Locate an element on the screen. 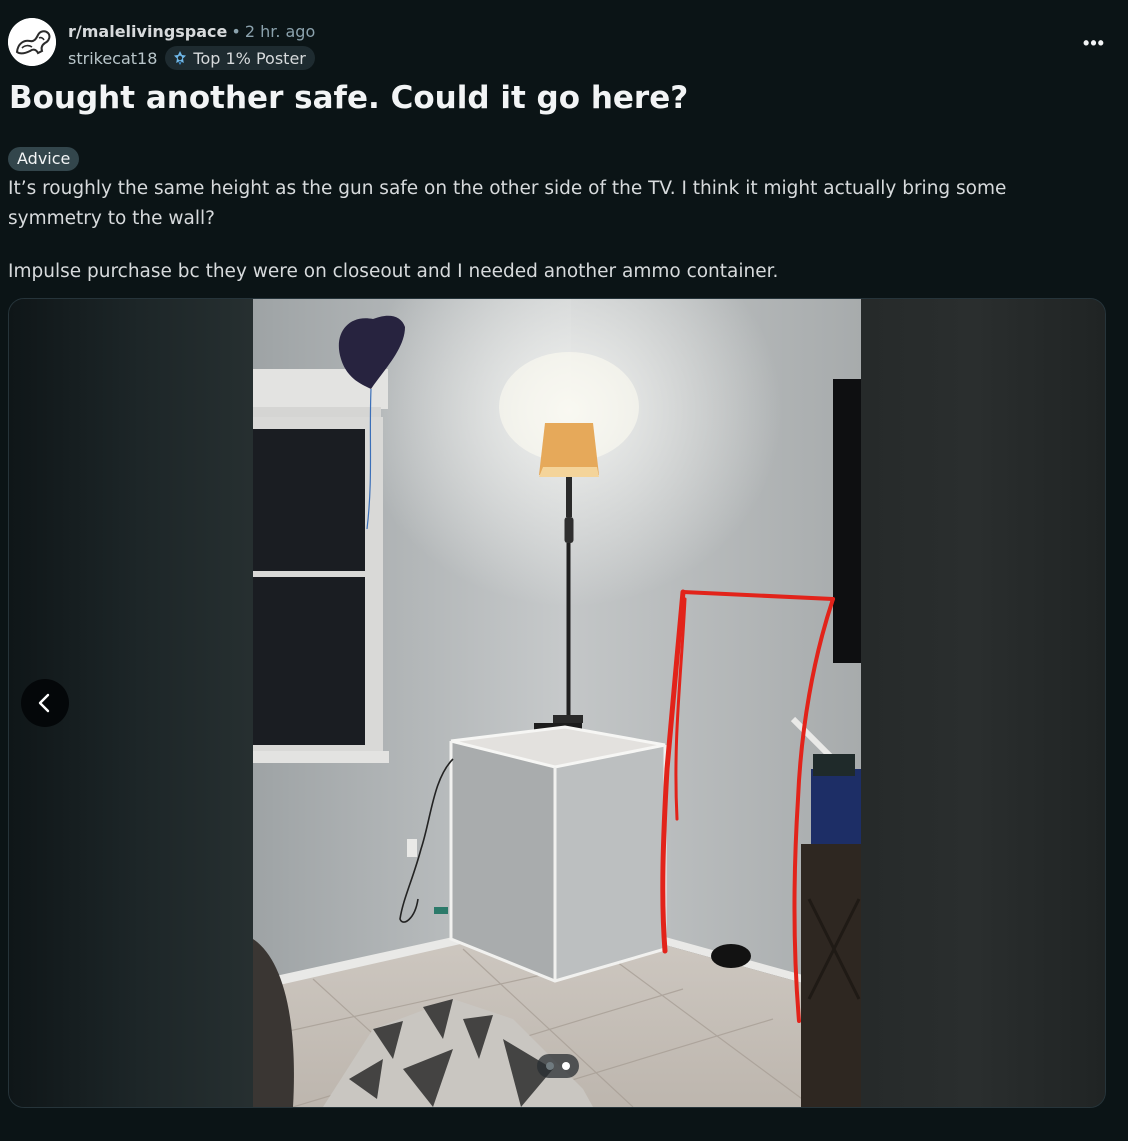 The height and width of the screenshot is (1141, 1128). author-line: strikecat18 Top 1% Poster is located at coordinates (191, 58).